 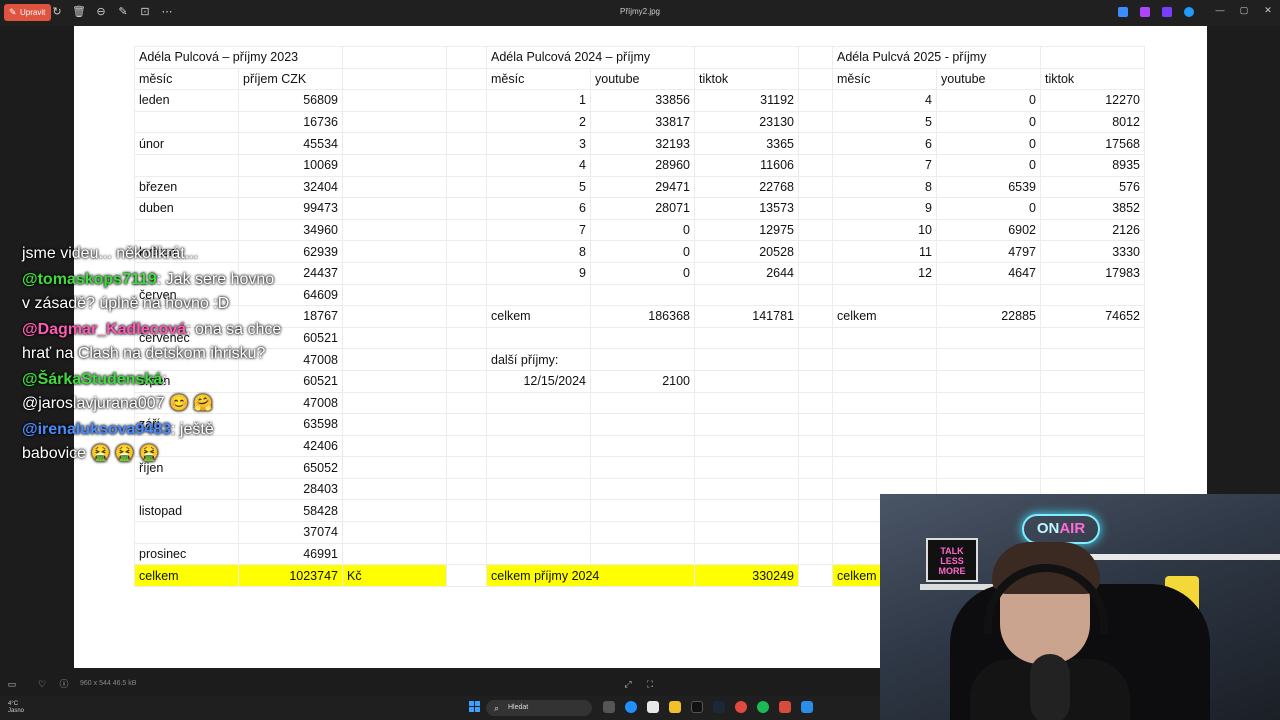 I want to click on crop-icon: ✎, so click(x=123, y=12).